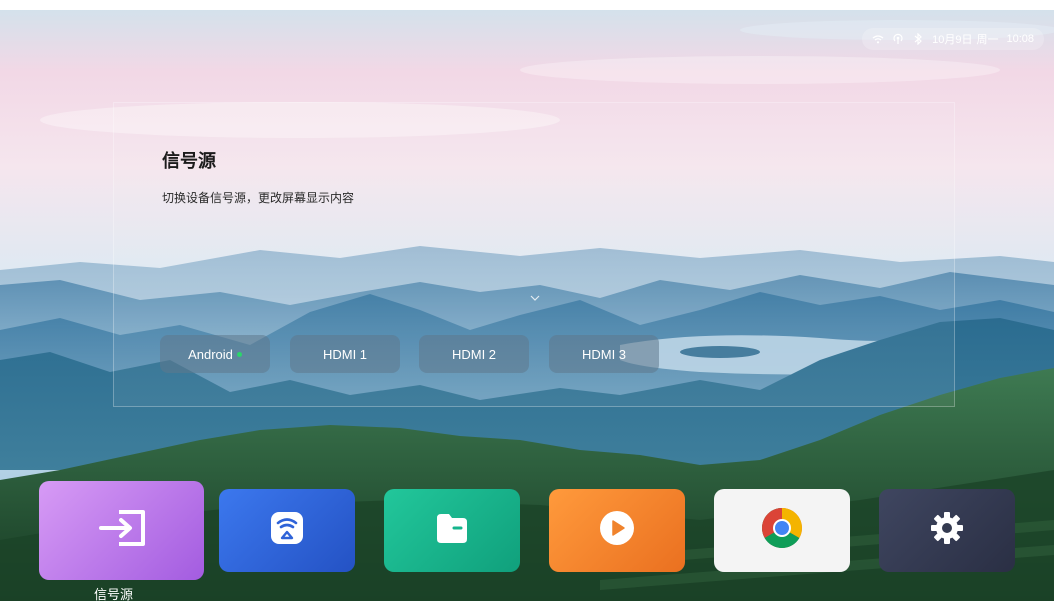 The height and width of the screenshot is (601, 1054). Describe the element at coordinates (918, 39) in the screenshot. I see `bluetooth-icon` at that location.